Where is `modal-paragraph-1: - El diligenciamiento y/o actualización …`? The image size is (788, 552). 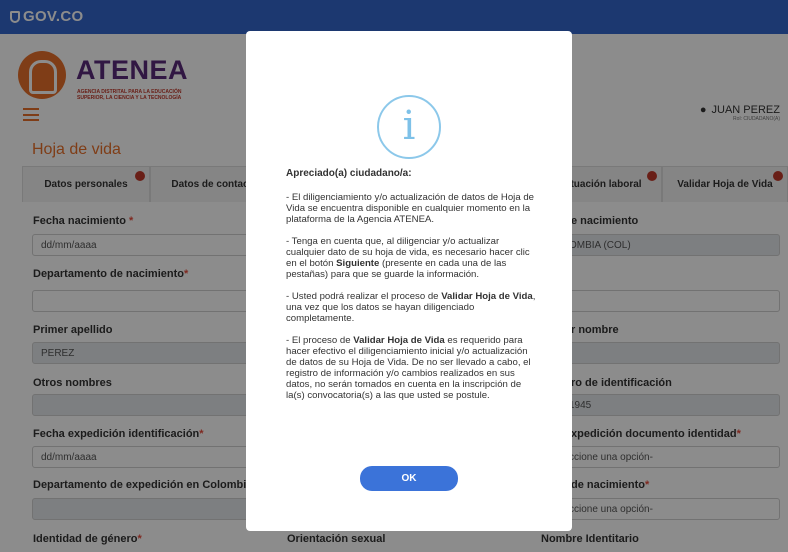
modal-paragraph-1: - El diligenciamiento y/o actualización … is located at coordinates (410, 208).